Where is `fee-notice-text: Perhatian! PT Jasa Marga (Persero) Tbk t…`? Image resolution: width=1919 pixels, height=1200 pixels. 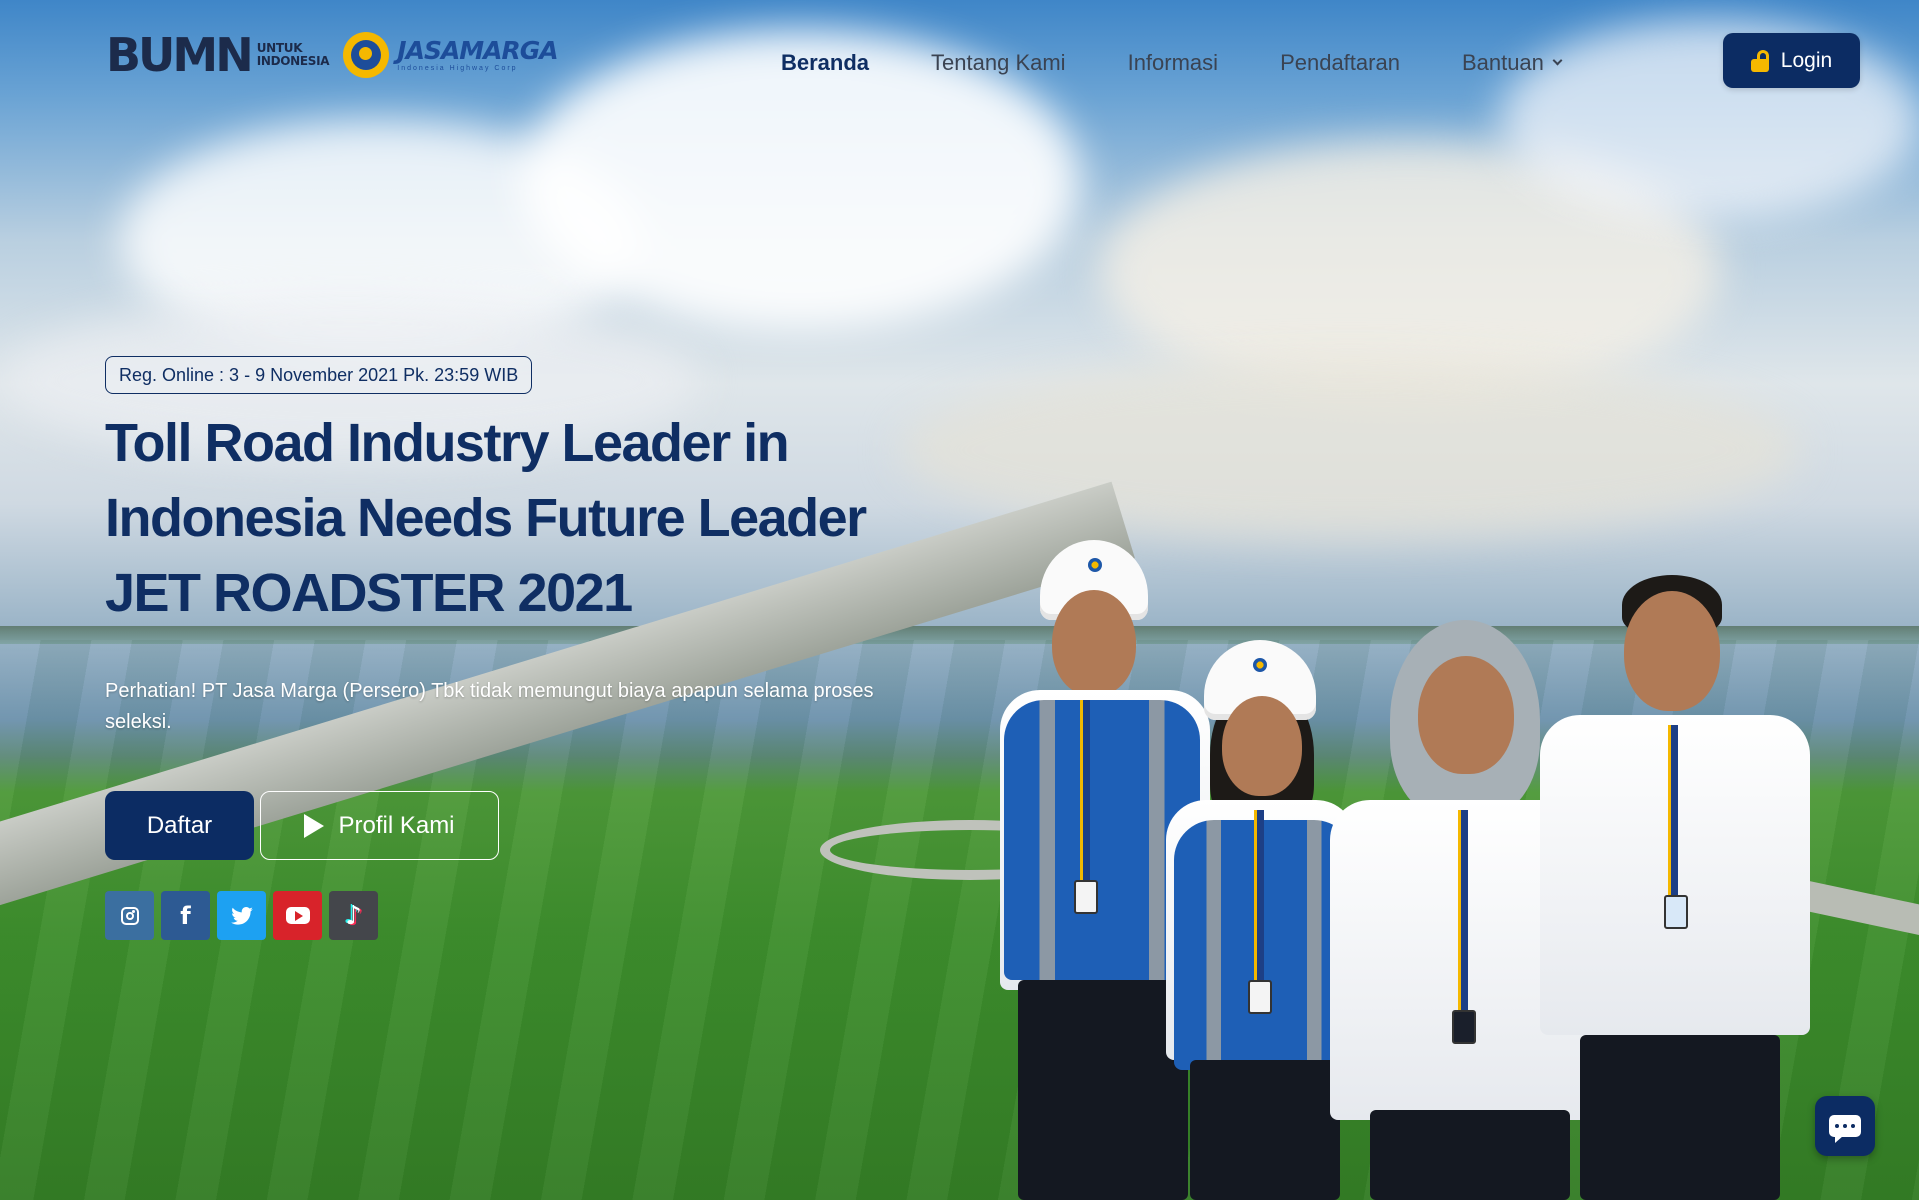 fee-notice-text: Perhatian! PT Jasa Marga (Persero) Tbk t… is located at coordinates (489, 706).